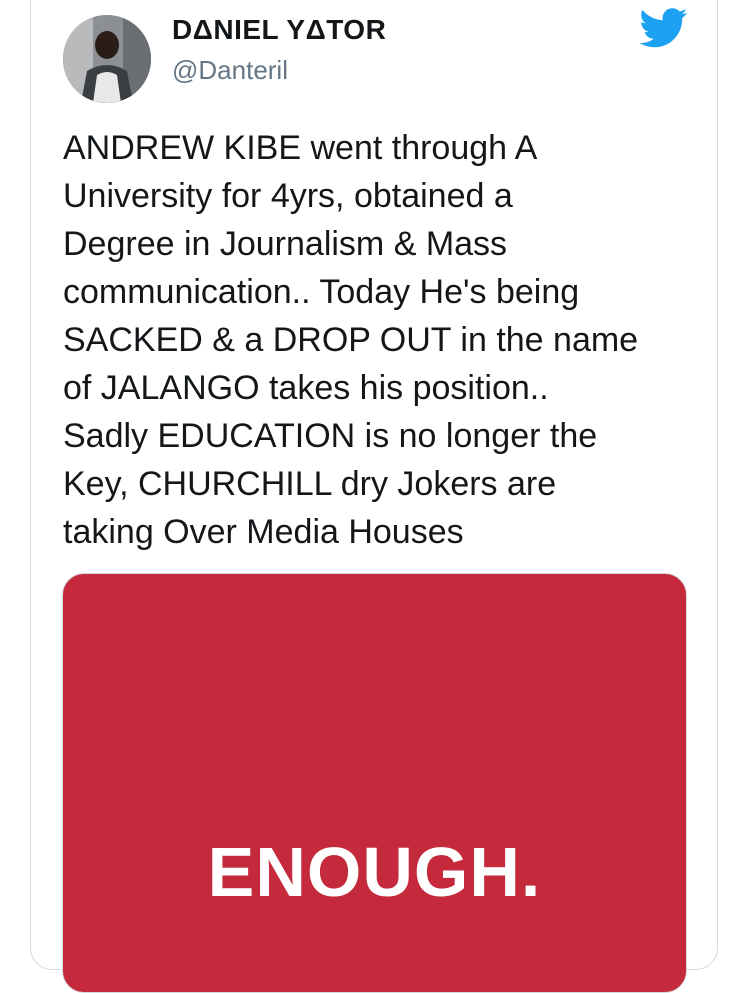 Image resolution: width=750 pixels, height=993 pixels. I want to click on avatar, so click(107, 59).